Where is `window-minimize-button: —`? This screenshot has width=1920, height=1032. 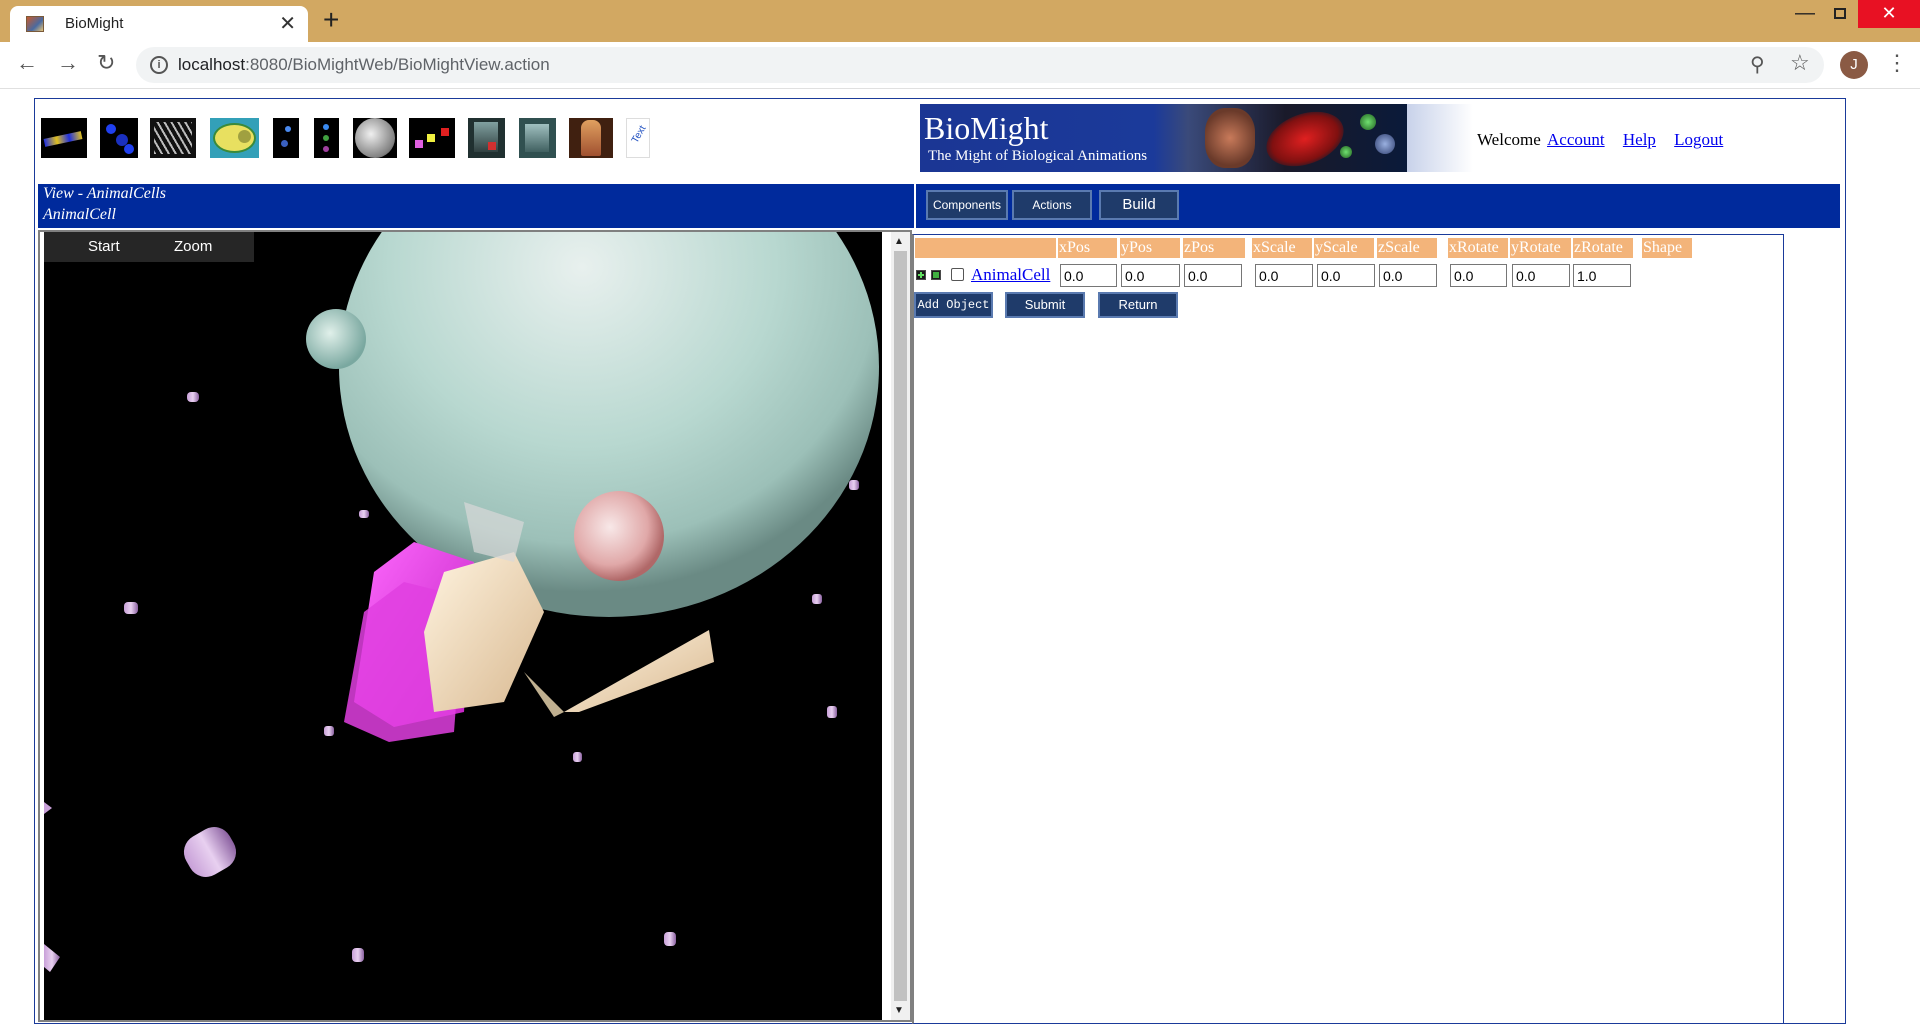 window-minimize-button: — is located at coordinates (1805, 16).